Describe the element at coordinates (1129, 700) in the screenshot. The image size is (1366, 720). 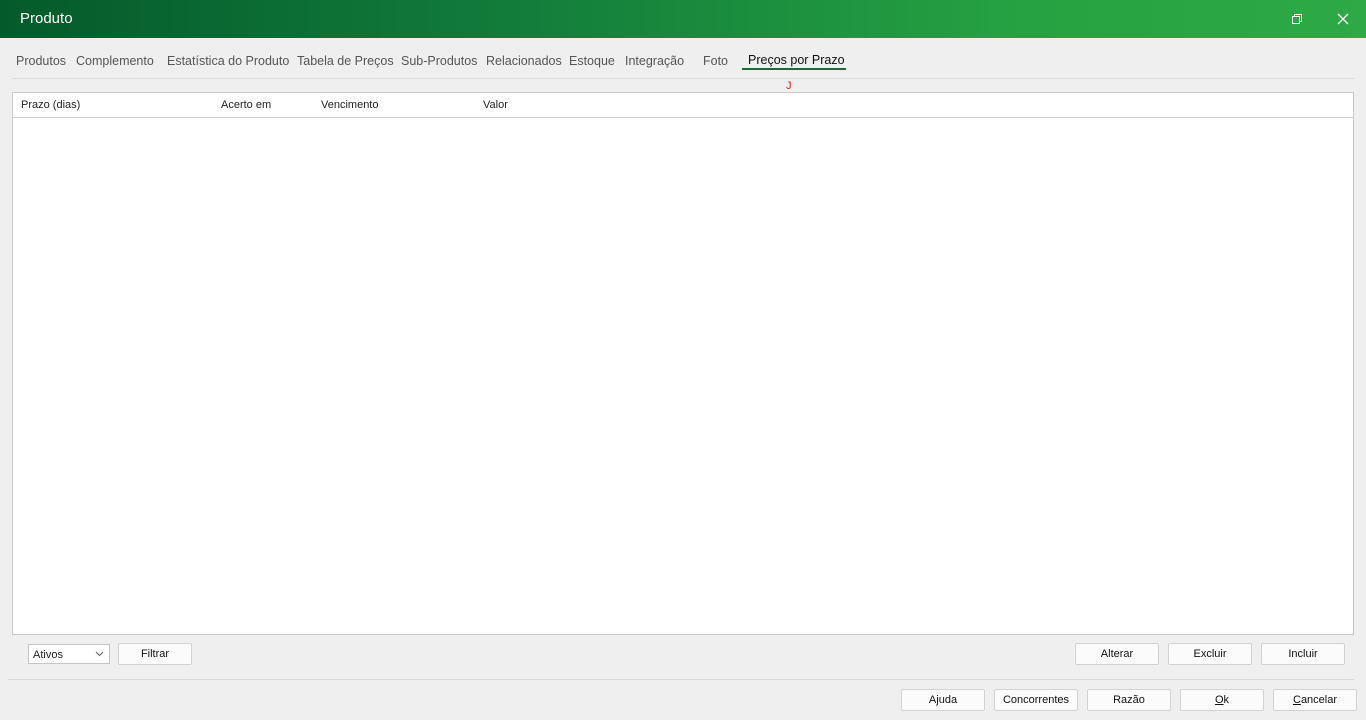
I see `razao-button: Razão` at that location.